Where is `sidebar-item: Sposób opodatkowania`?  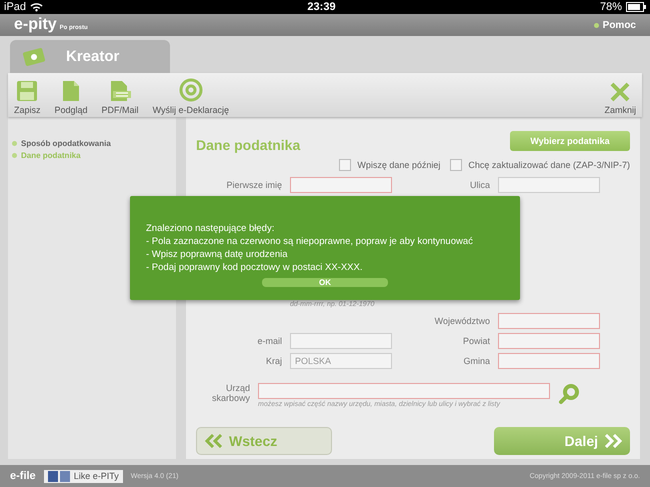 sidebar-item: Sposób opodatkowania is located at coordinates (92, 143).